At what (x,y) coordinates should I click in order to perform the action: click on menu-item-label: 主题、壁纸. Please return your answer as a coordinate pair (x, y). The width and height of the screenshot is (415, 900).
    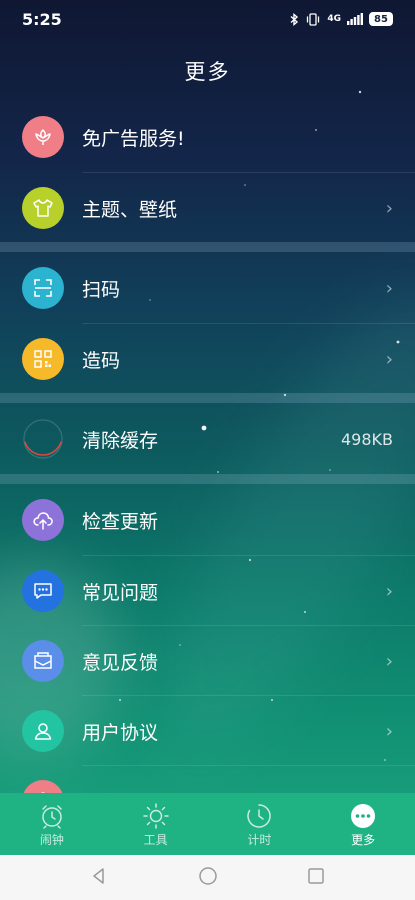
    Looking at the image, I should click on (130, 209).